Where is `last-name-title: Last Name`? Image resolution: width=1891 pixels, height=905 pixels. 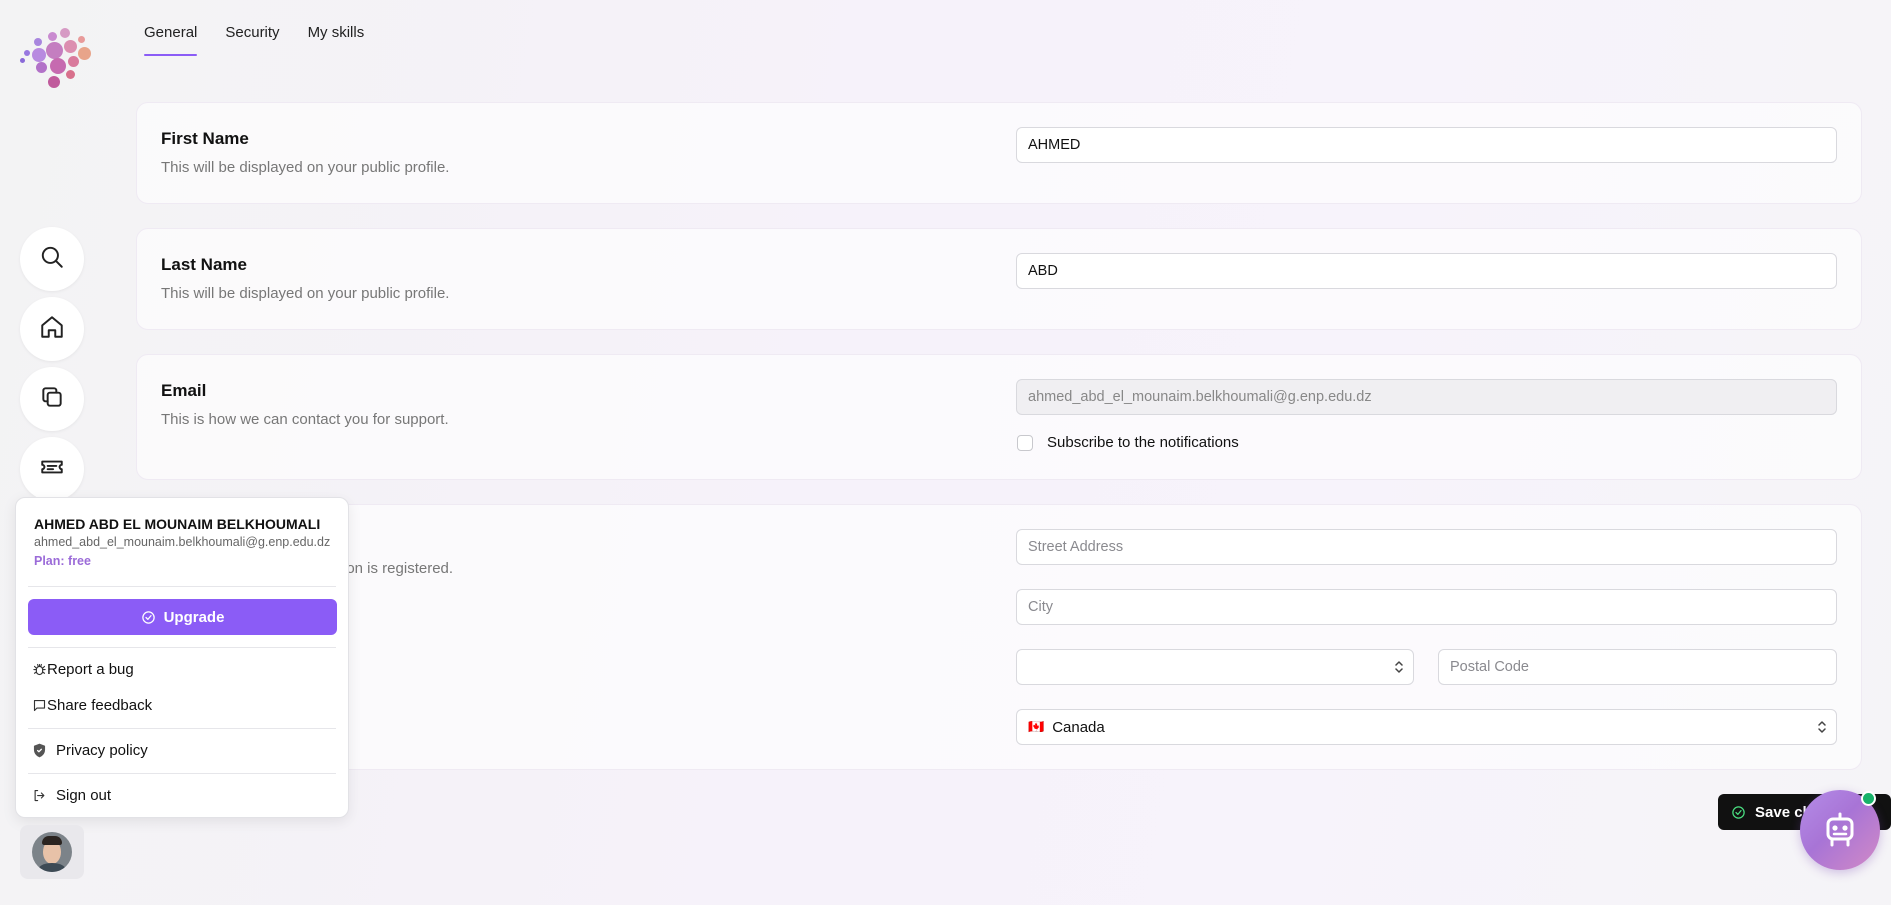 last-name-title: Last Name is located at coordinates (204, 264).